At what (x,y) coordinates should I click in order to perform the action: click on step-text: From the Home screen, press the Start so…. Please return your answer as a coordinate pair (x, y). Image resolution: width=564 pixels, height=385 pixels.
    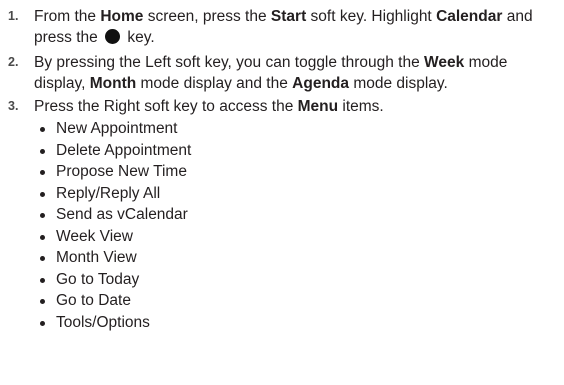
    Looking at the image, I should click on (283, 27).